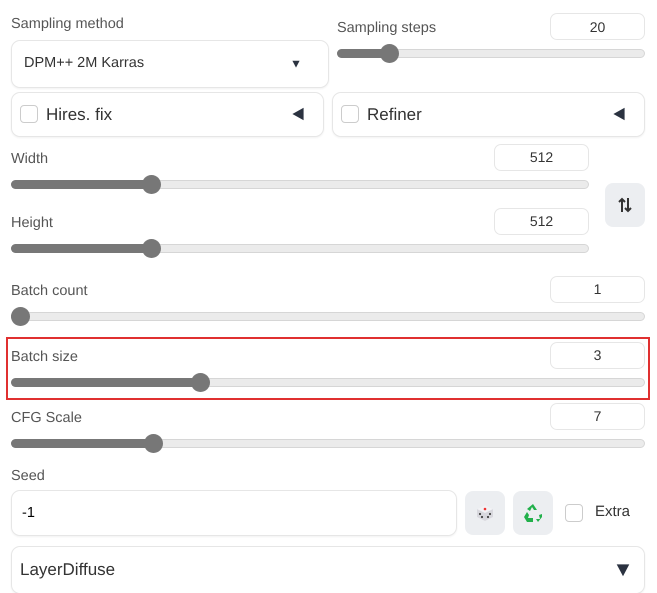 The image size is (657, 593). I want to click on accordion-header: Hires. fix, so click(167, 114).